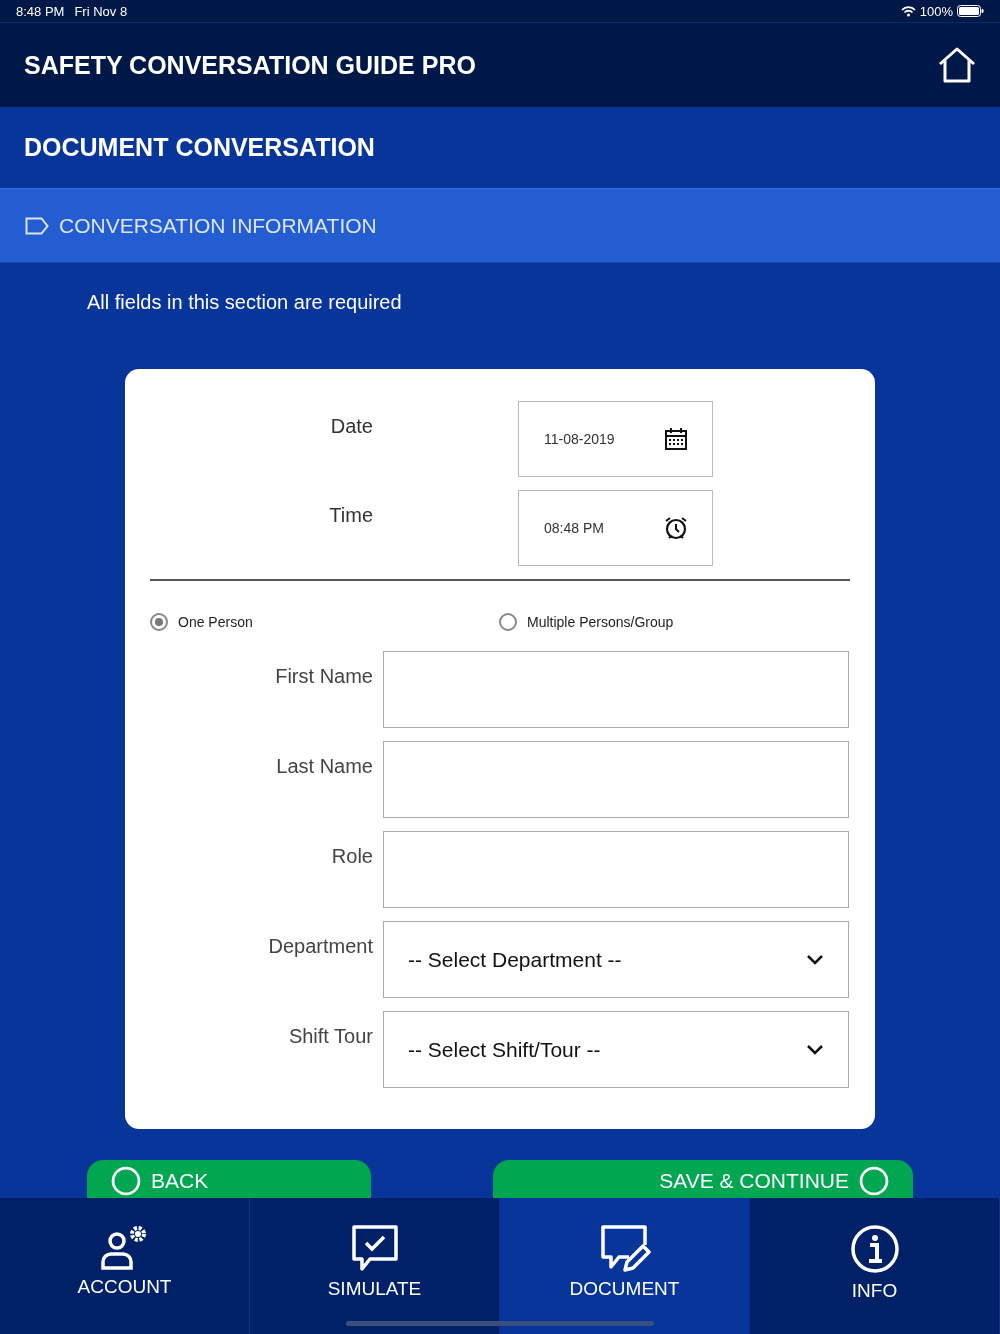 This screenshot has width=1000, height=1334. Describe the element at coordinates (125, 1266) in the screenshot. I see `tab: ACCOUNT` at that location.